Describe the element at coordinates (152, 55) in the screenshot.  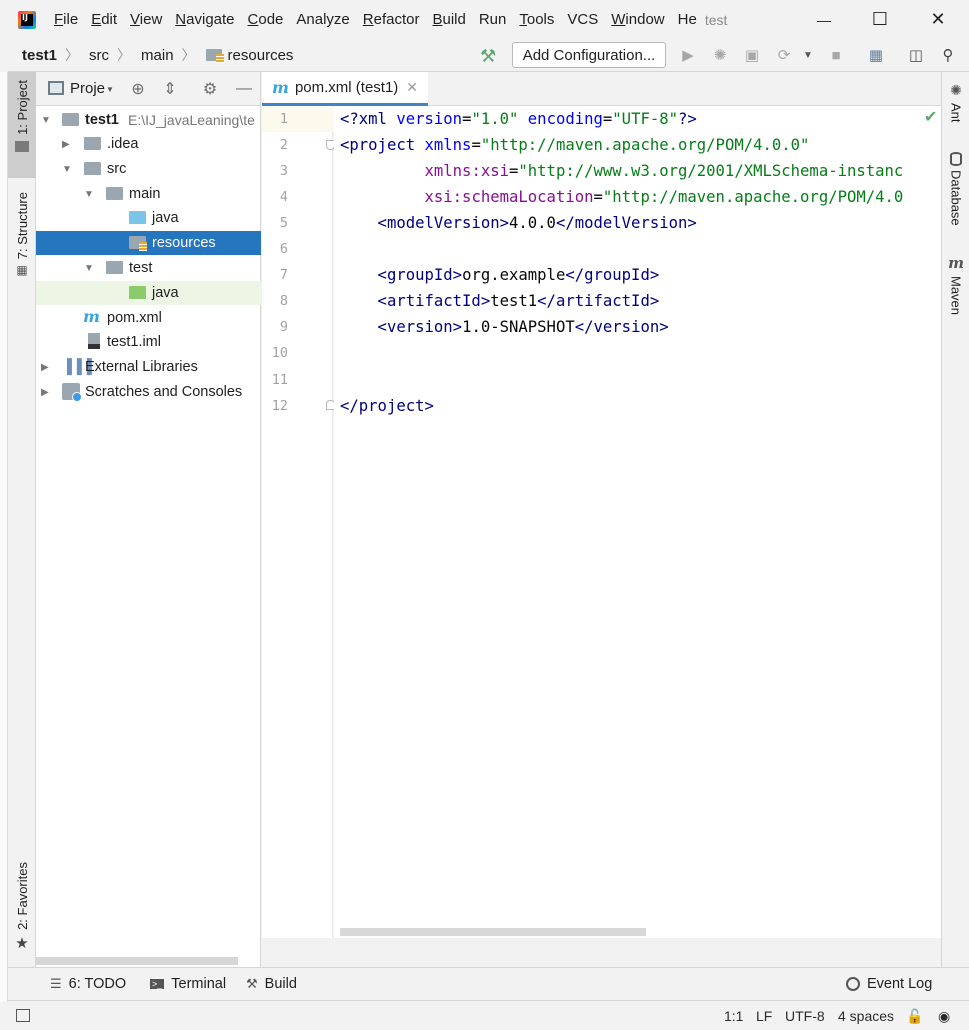
I see `breadcrumb-main: main` at that location.